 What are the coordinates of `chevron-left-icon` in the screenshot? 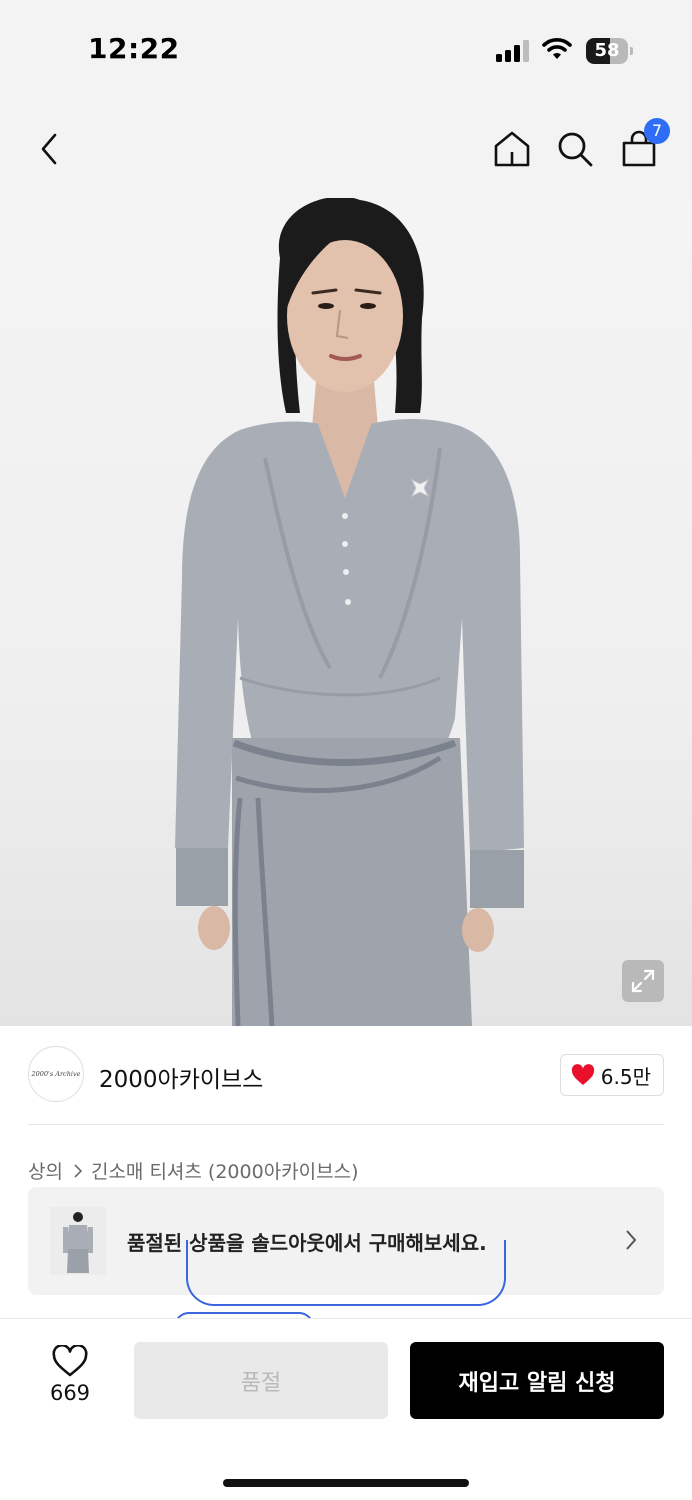 It's located at (49, 149).